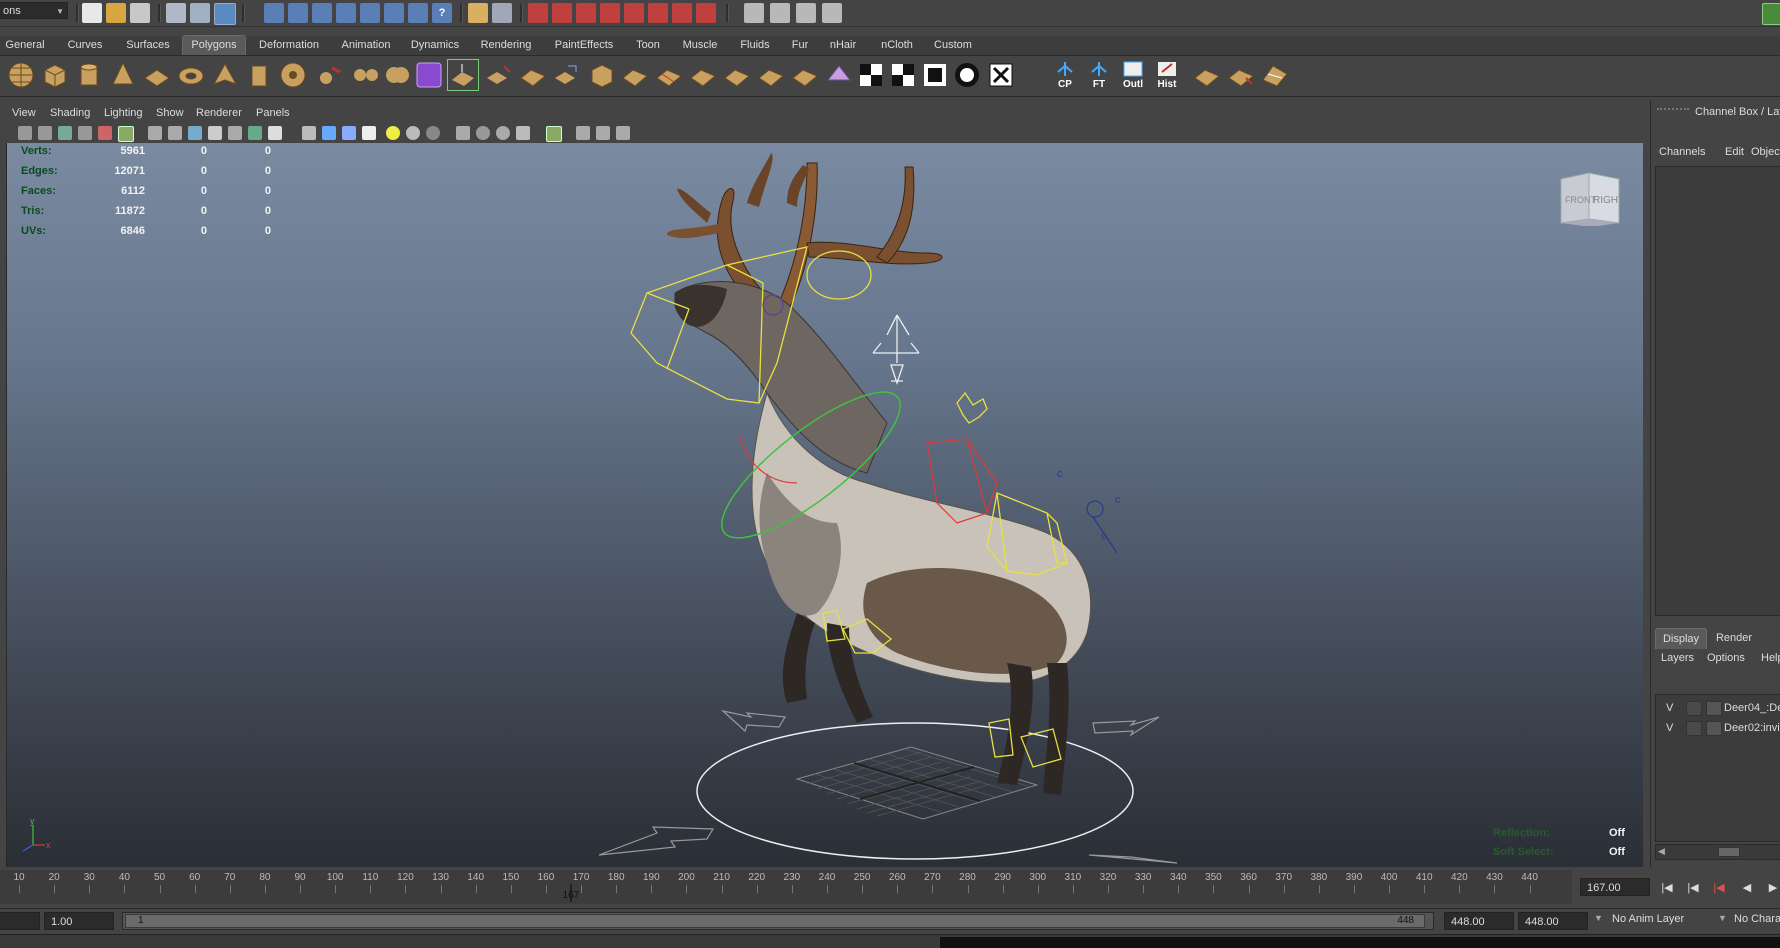 The width and height of the screenshot is (1780, 948). What do you see at coordinates (1099, 75) in the screenshot?
I see `freeze-transforms-icon: FT` at bounding box center [1099, 75].